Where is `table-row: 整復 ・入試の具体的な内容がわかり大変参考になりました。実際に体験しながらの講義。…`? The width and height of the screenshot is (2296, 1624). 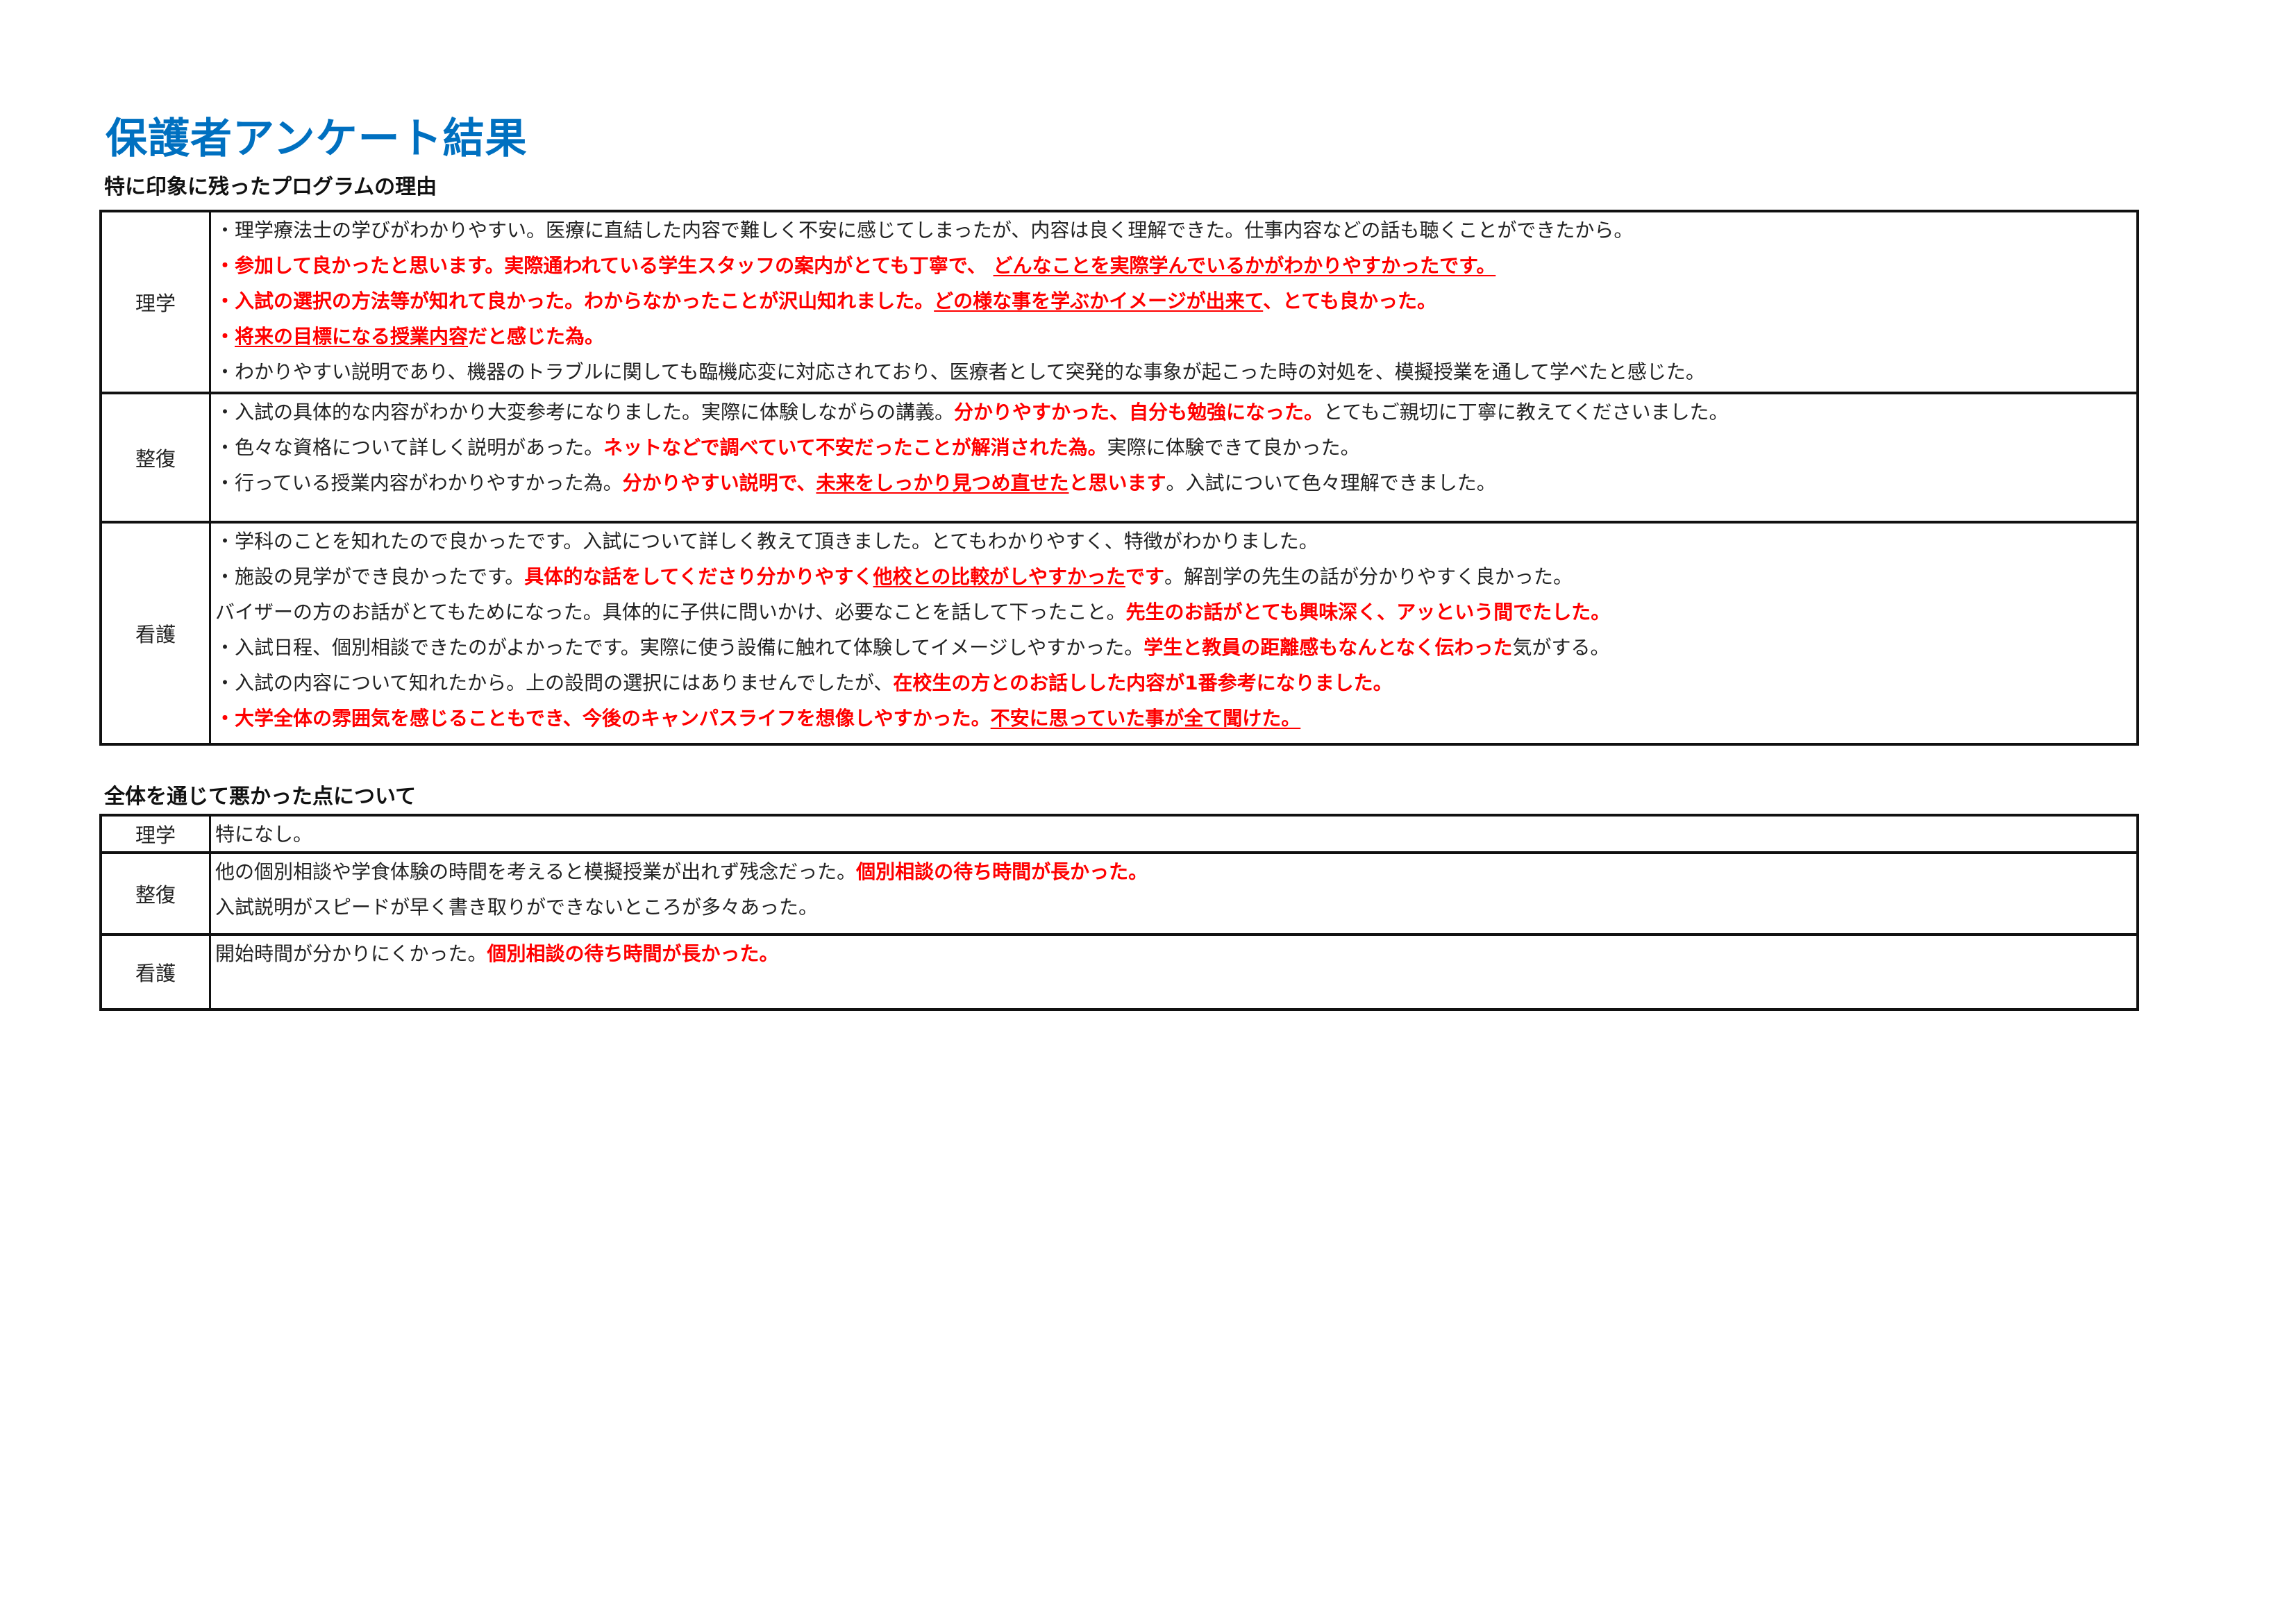
table-row: 整復 ・入試の具体的な内容がわかり大変参考になりました。実際に体験しながらの講義。… is located at coordinates (1119, 456).